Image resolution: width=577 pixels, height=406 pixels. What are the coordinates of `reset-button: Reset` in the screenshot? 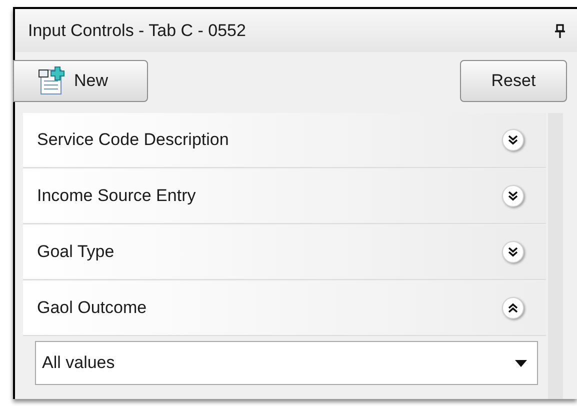 It's located at (513, 81).